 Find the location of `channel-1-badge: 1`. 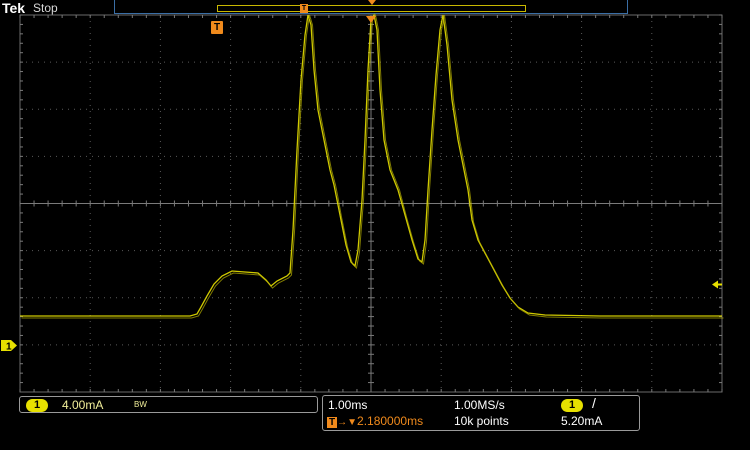

channel-1-badge: 1 is located at coordinates (37, 405).